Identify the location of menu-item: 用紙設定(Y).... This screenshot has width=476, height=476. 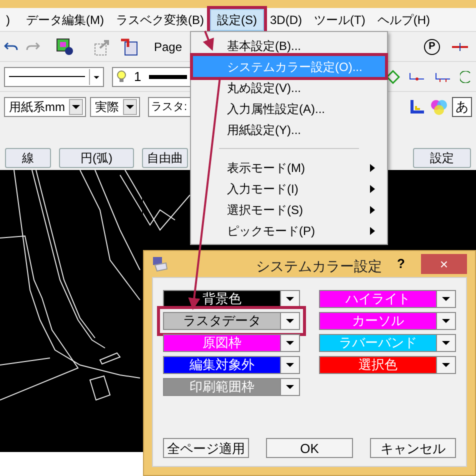
(289, 129).